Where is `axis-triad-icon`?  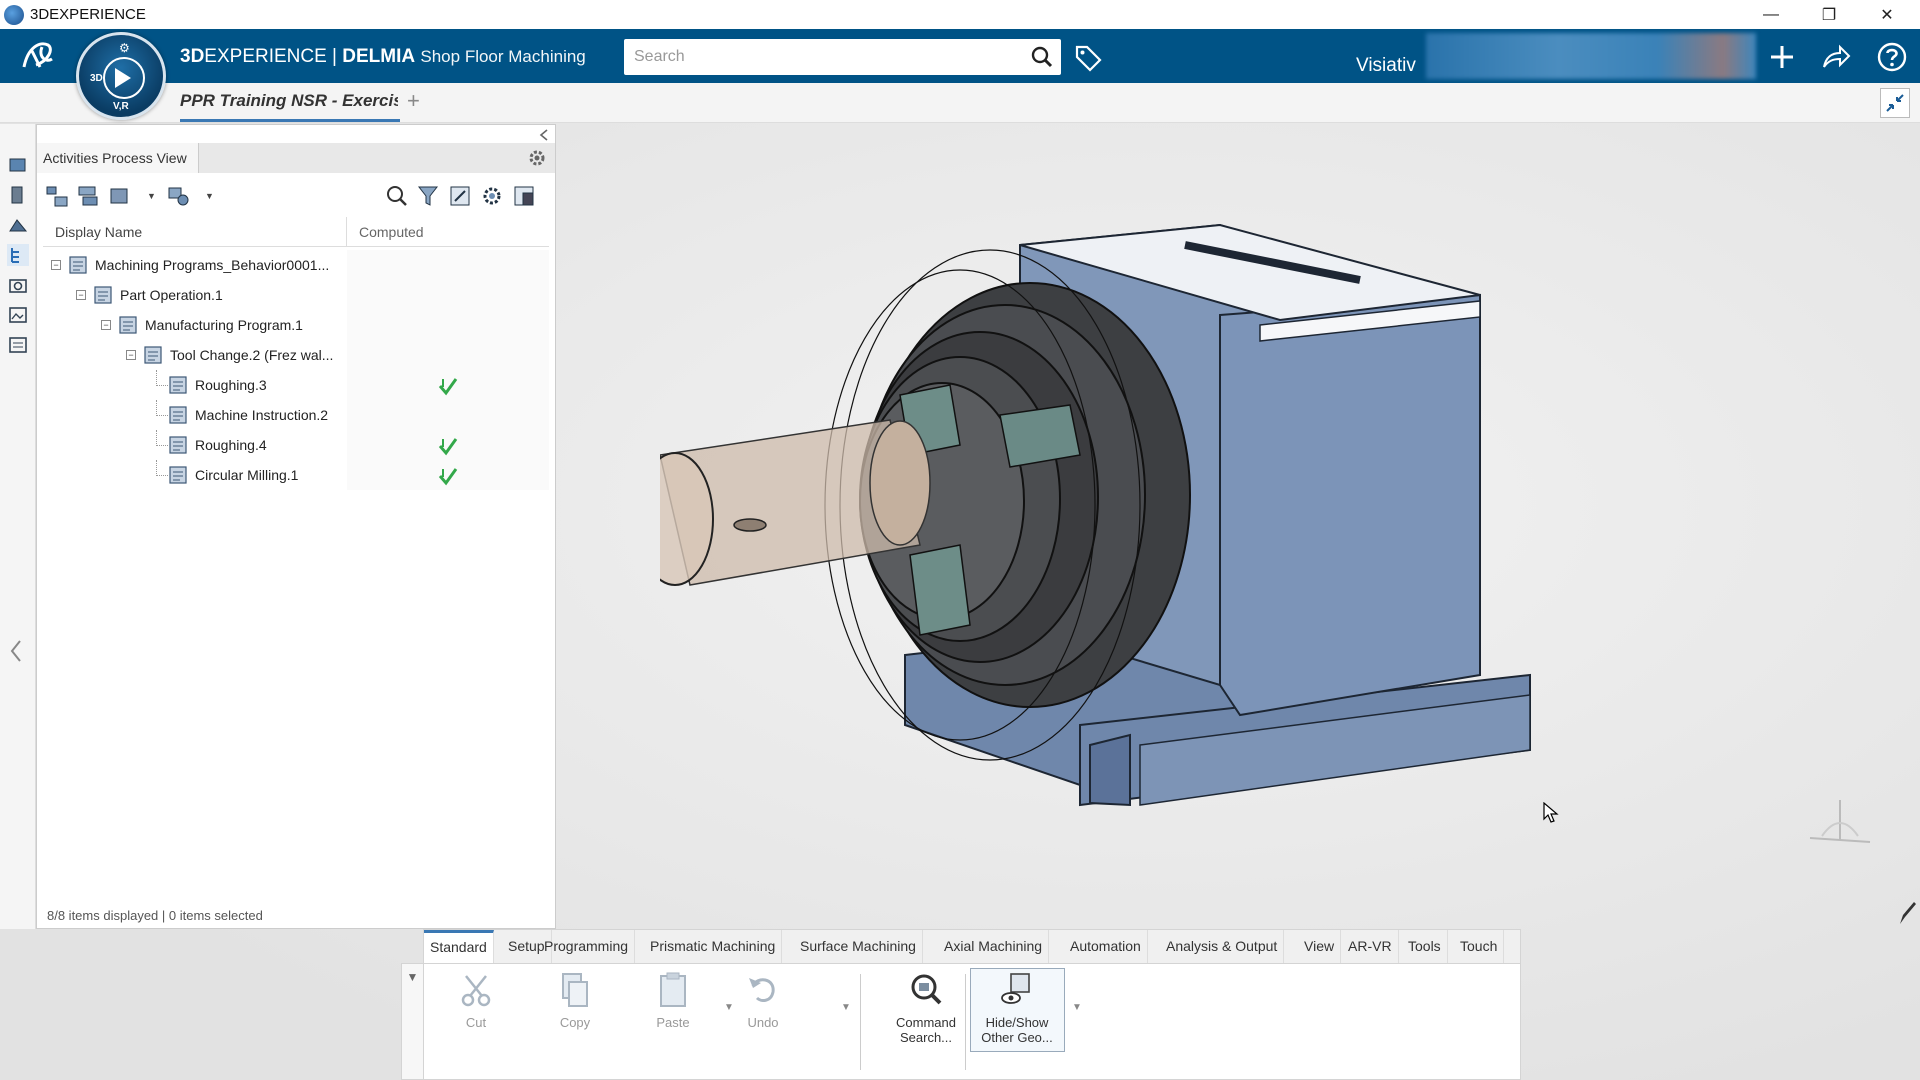
axis-triad-icon is located at coordinates (1840, 820).